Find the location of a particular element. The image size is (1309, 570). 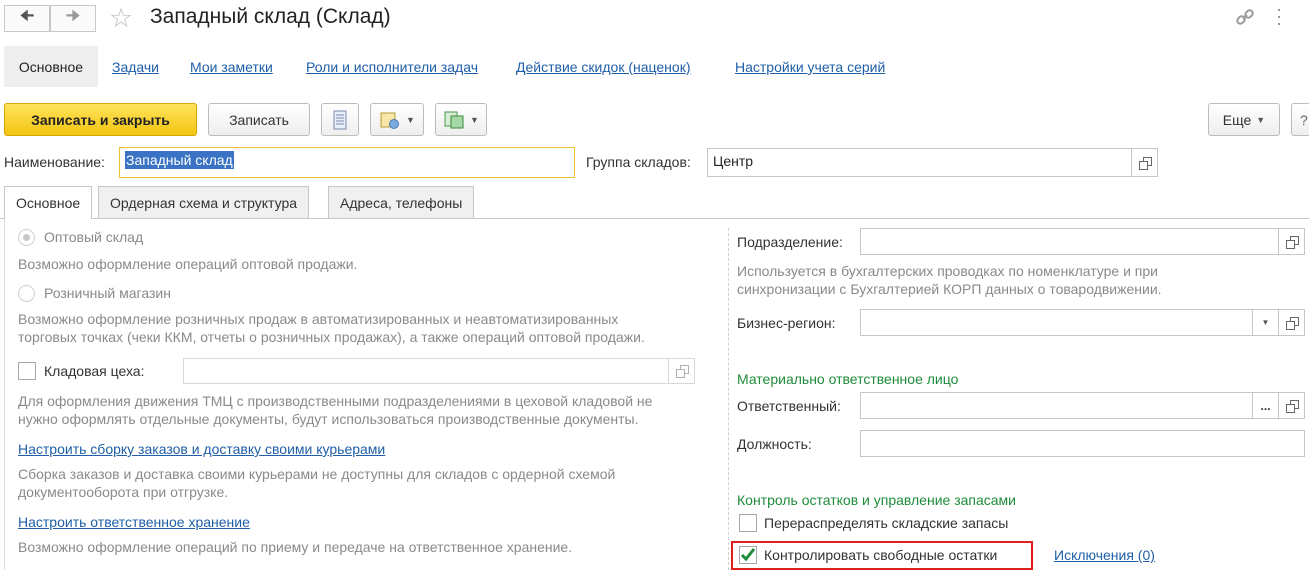

control-checkbox is located at coordinates (748, 555).